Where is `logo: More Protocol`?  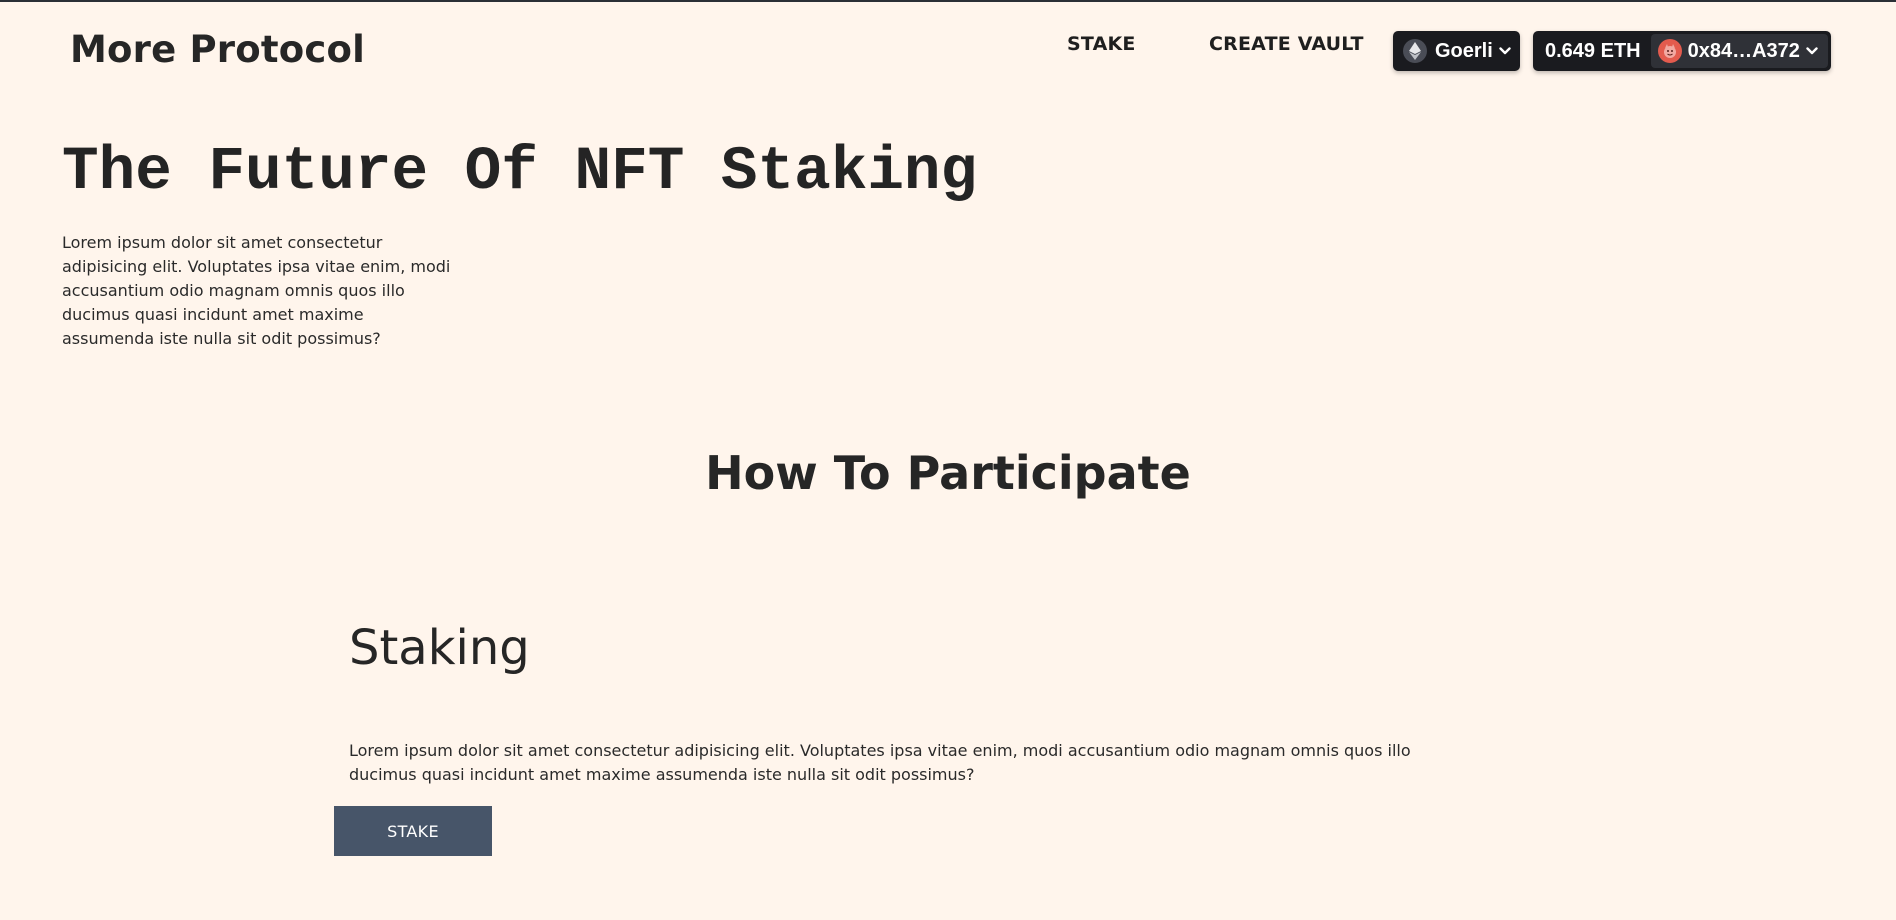
logo: More Protocol is located at coordinates (217, 49).